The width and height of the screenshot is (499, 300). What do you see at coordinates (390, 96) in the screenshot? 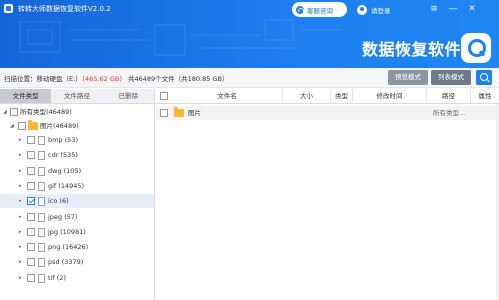
I see `column-modified: 修改时间` at bounding box center [390, 96].